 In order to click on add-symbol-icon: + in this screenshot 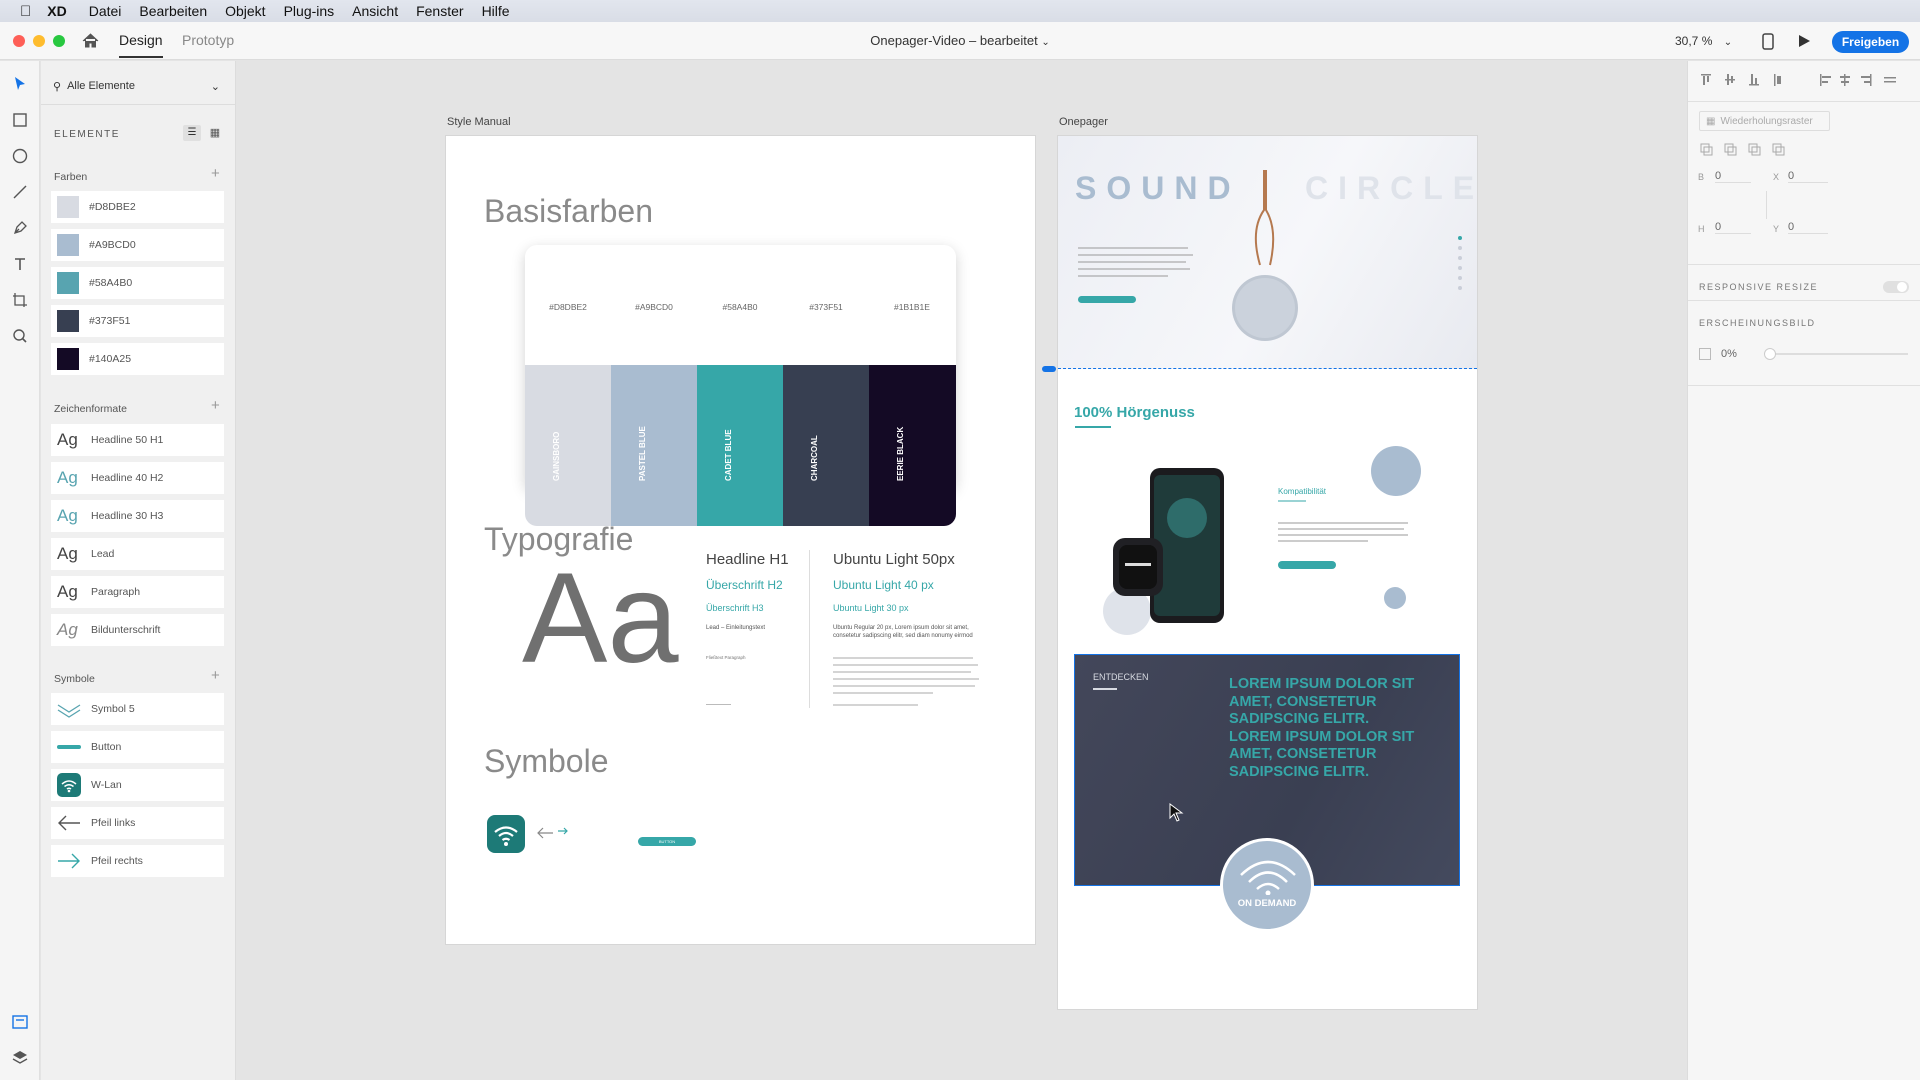, I will do `click(215, 675)`.